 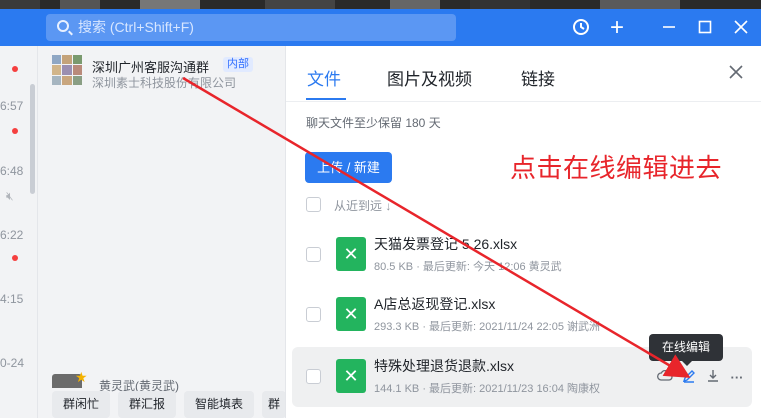 I want to click on chat-subtitle: 深圳素士科技股份有限公司, so click(x=164, y=83).